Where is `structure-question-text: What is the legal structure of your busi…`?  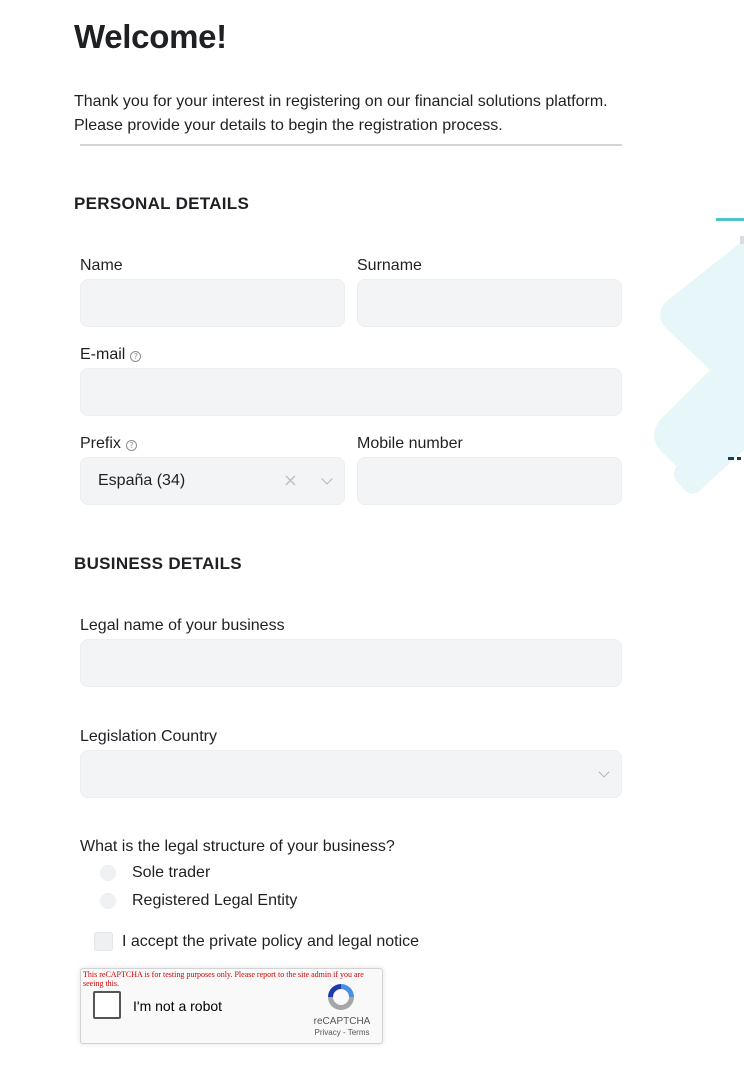 structure-question-text: What is the legal structure of your busi… is located at coordinates (237, 846).